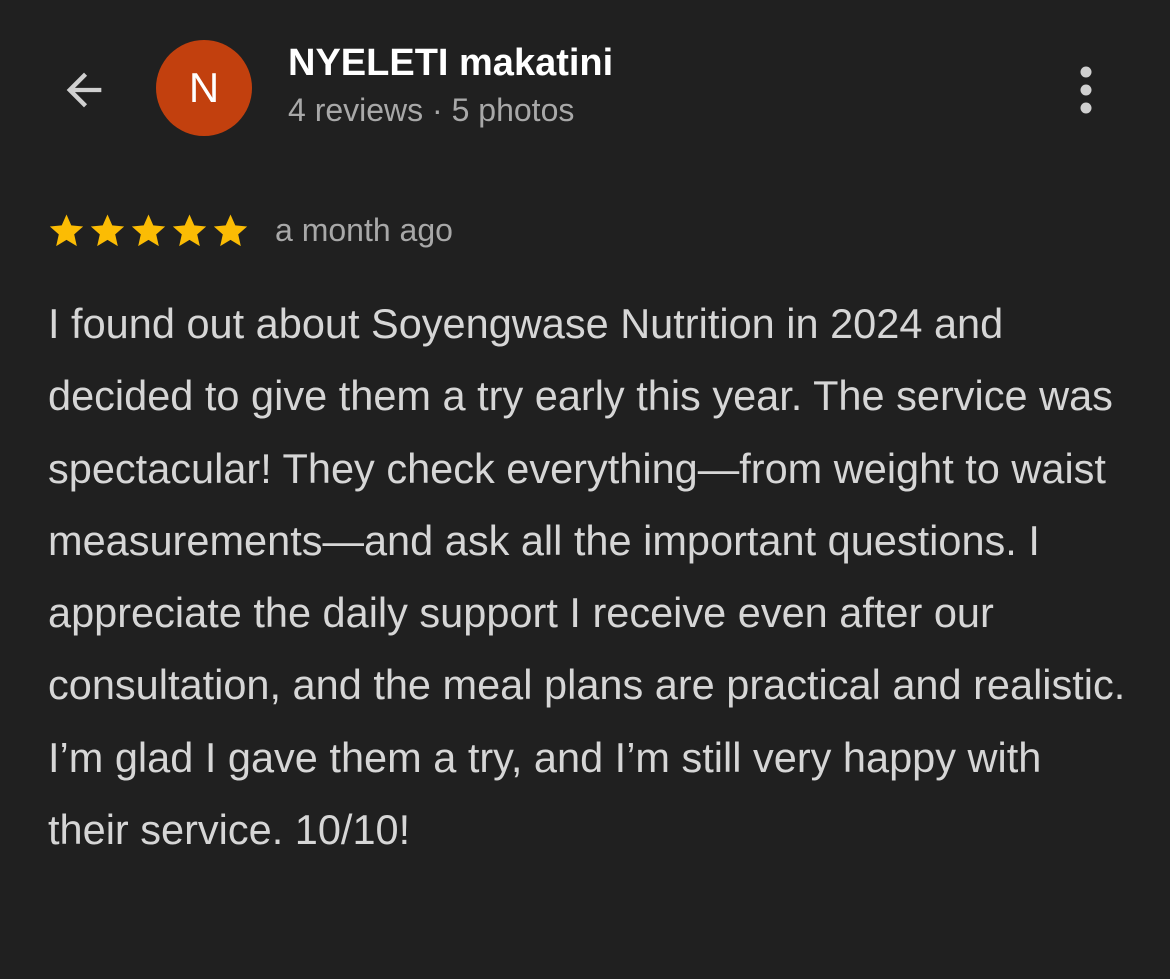 This screenshot has width=1170, height=979. I want to click on more-options-button, so click(1086, 90).